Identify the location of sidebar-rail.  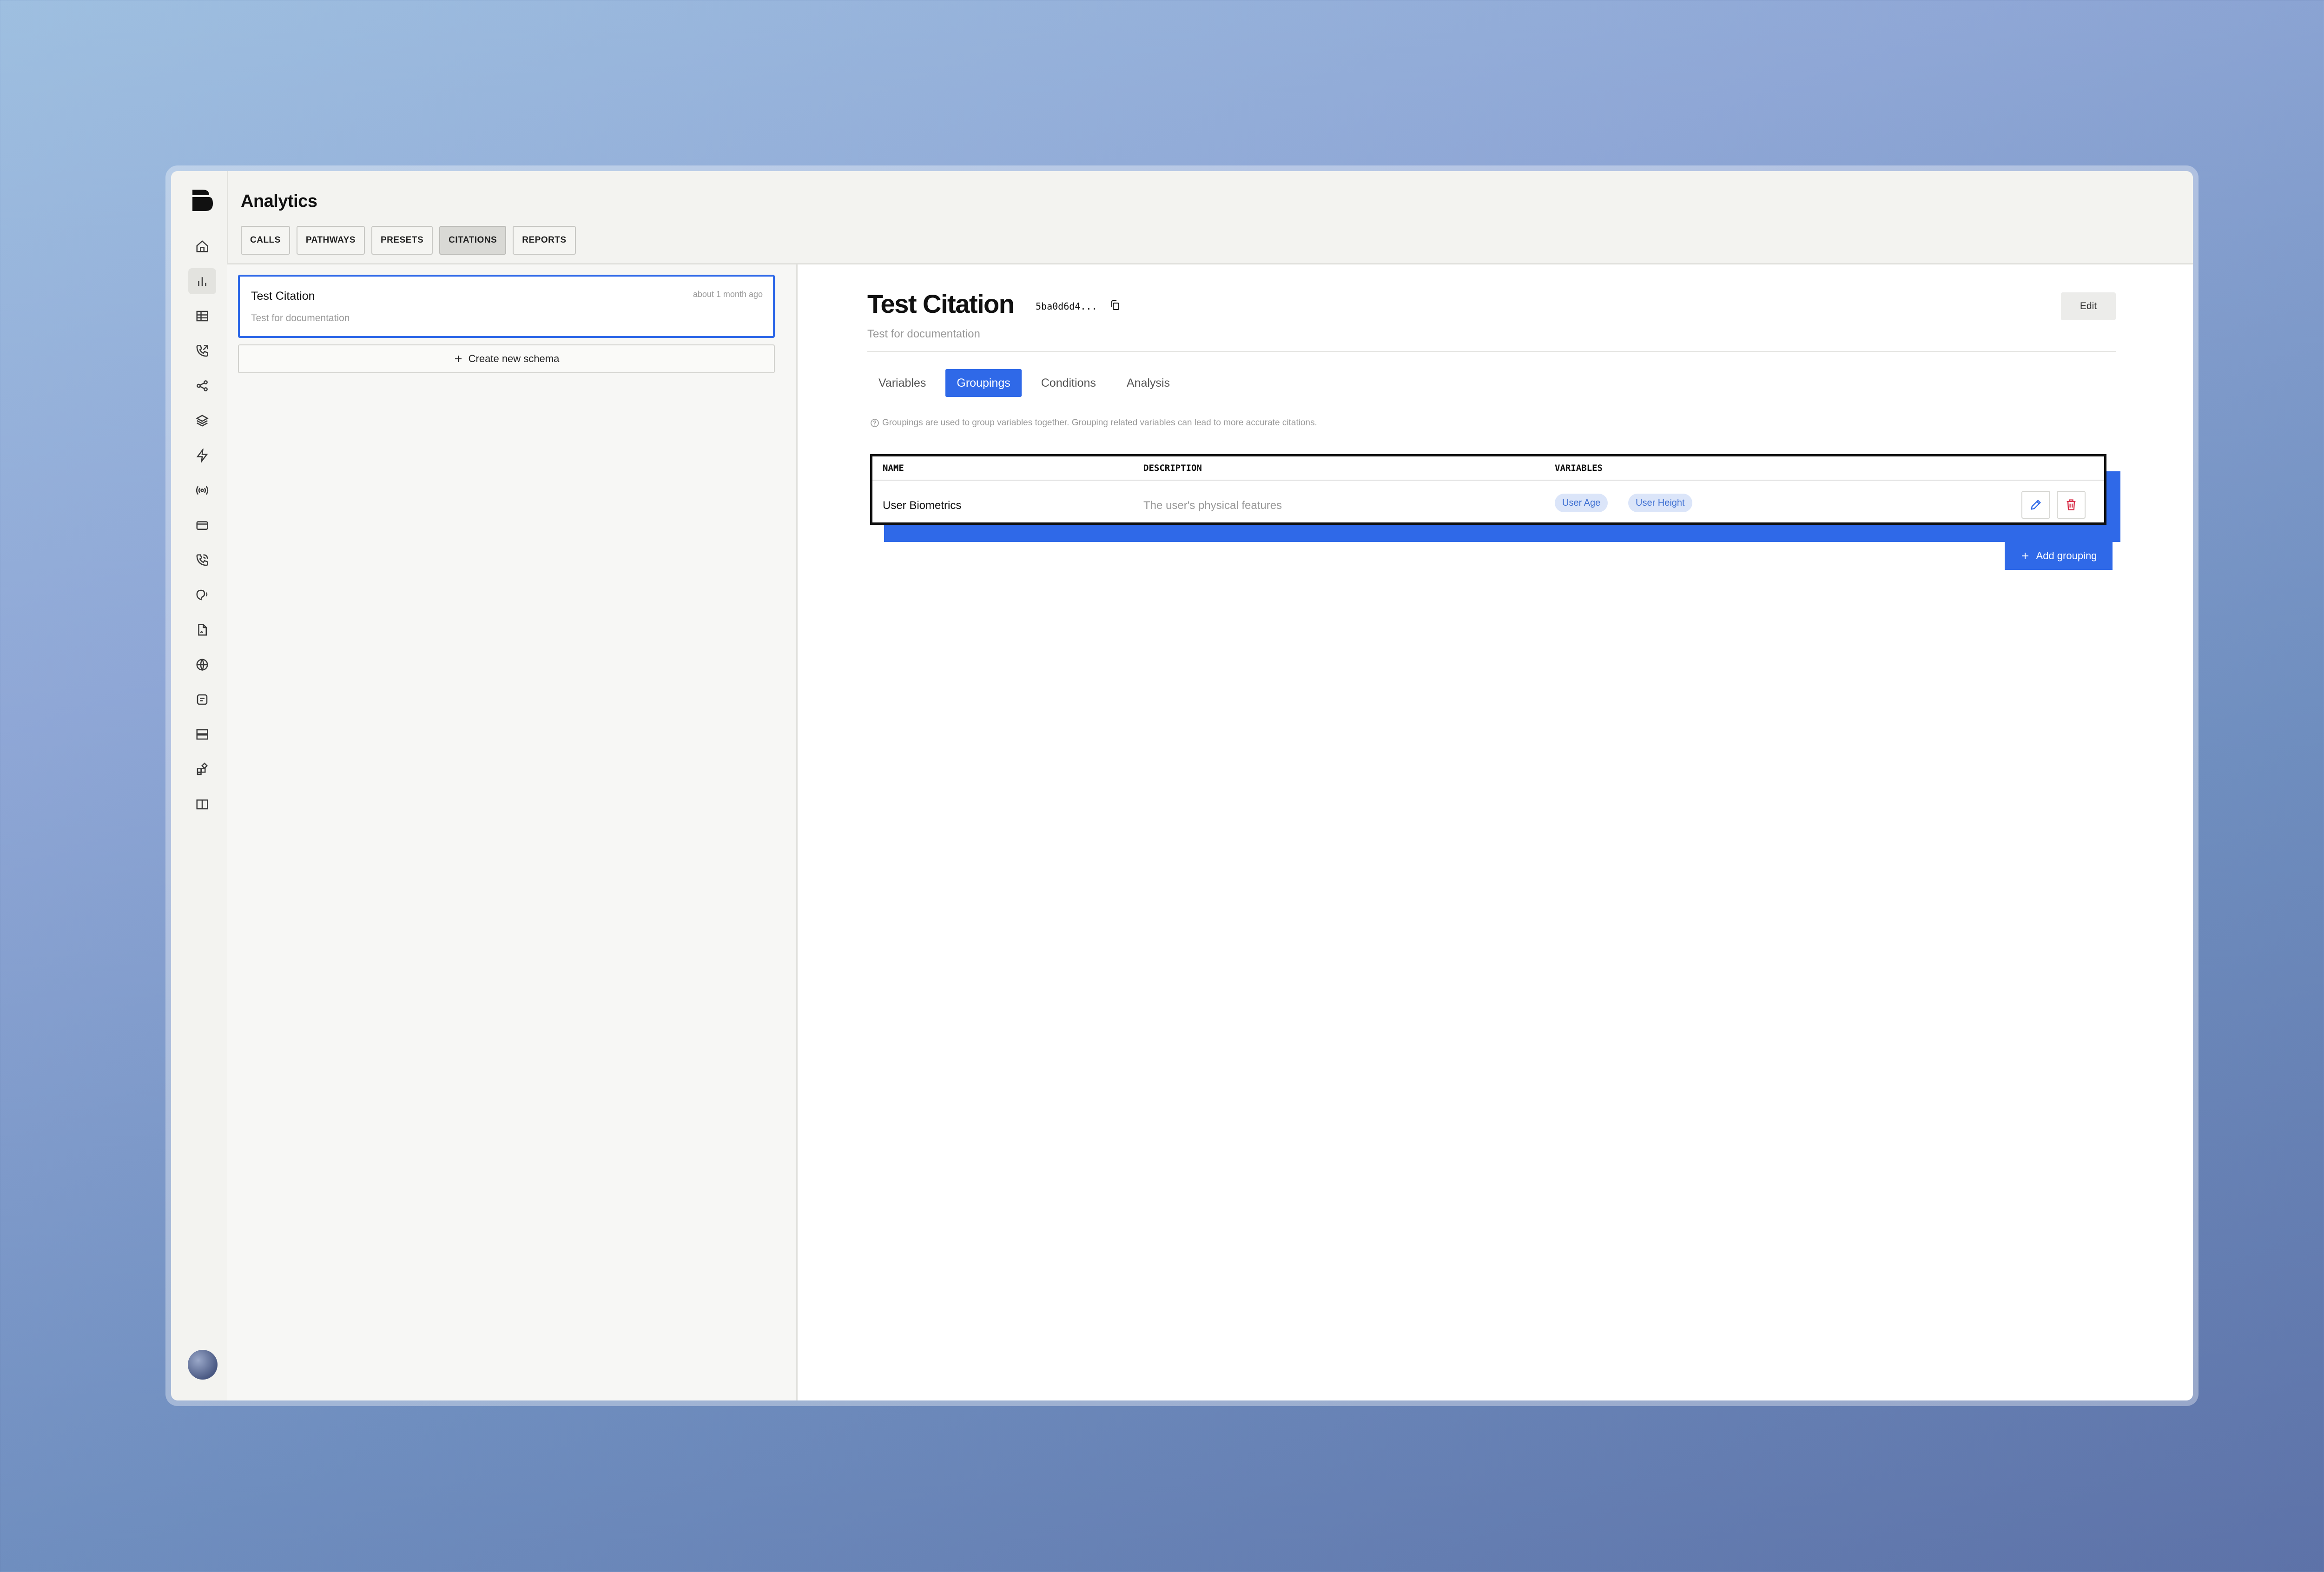
(199, 785).